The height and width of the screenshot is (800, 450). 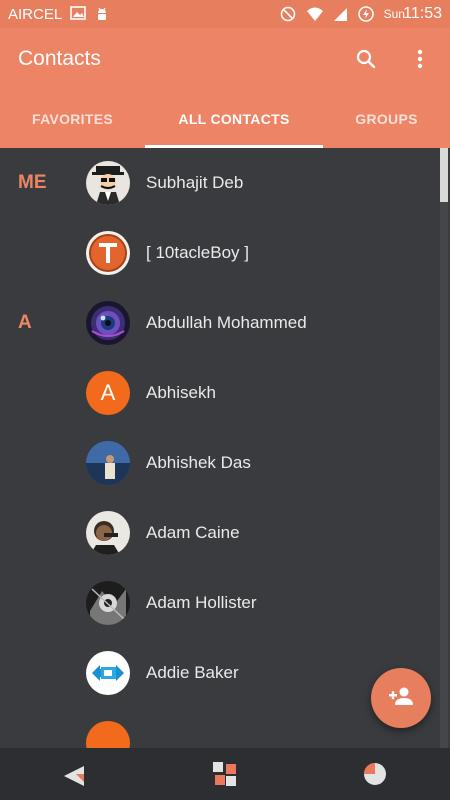 I want to click on contact-row: A Abdullah Mohammed, so click(x=225, y=323).